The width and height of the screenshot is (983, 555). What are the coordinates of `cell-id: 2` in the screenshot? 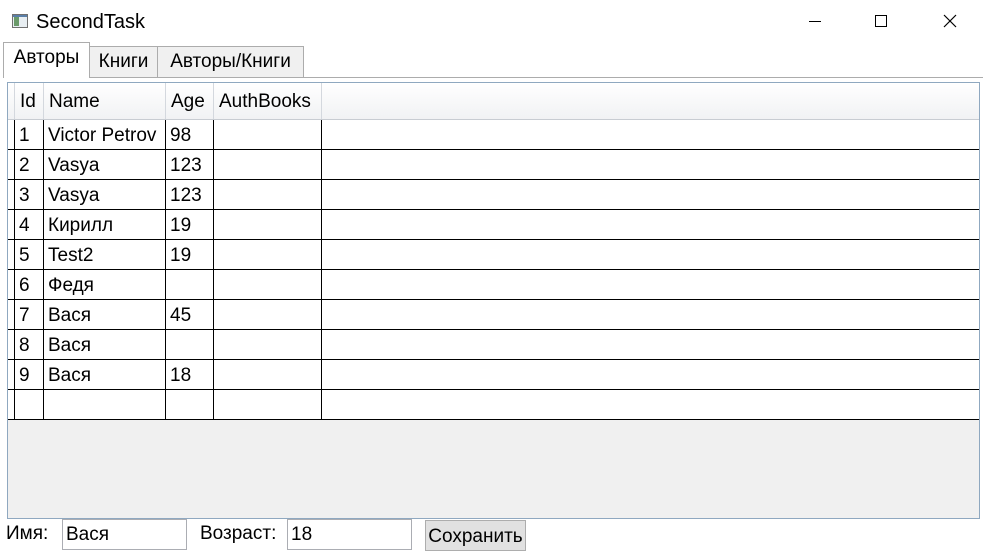 It's located at (29, 165).